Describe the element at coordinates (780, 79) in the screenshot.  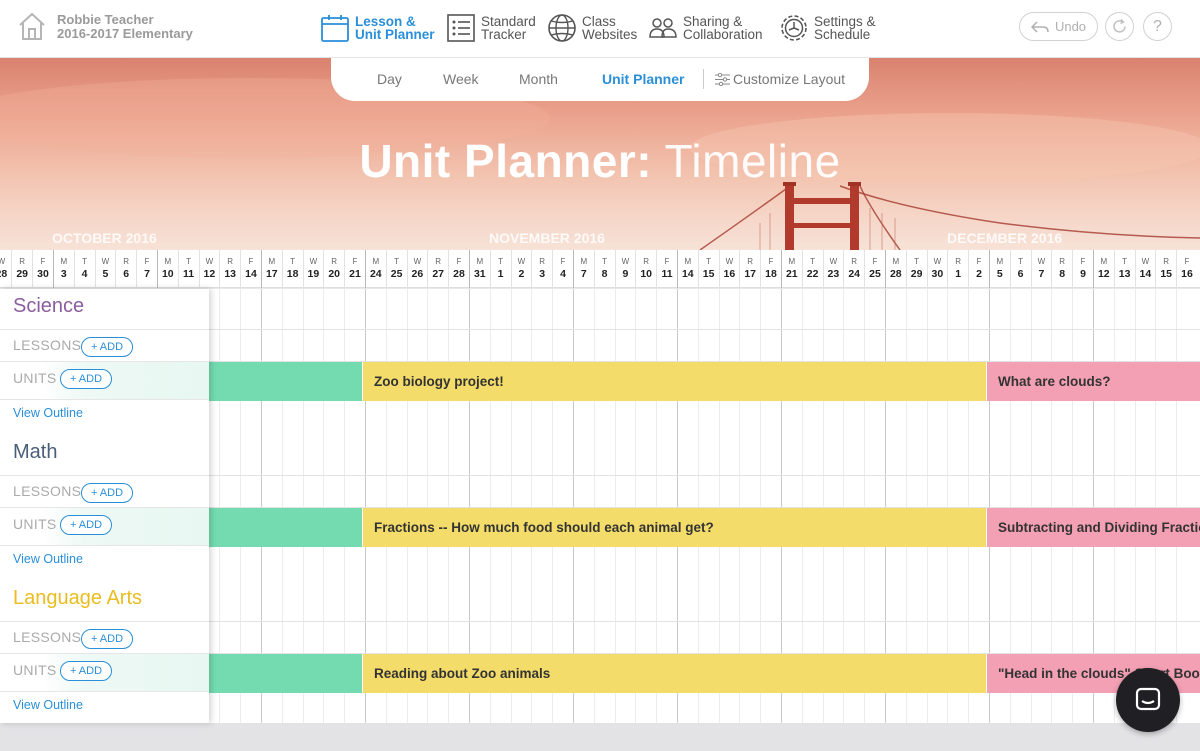
I see `customize-layout-button: Customize Layout` at that location.